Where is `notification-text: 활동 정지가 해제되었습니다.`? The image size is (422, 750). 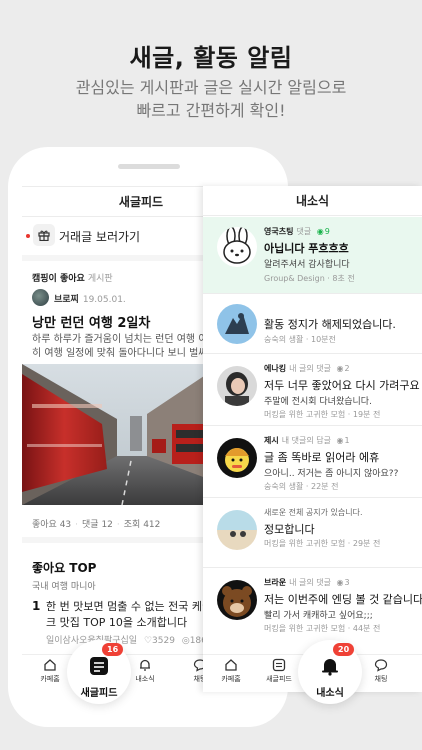 notification-text: 활동 정지가 해제되었습니다. is located at coordinates (330, 324).